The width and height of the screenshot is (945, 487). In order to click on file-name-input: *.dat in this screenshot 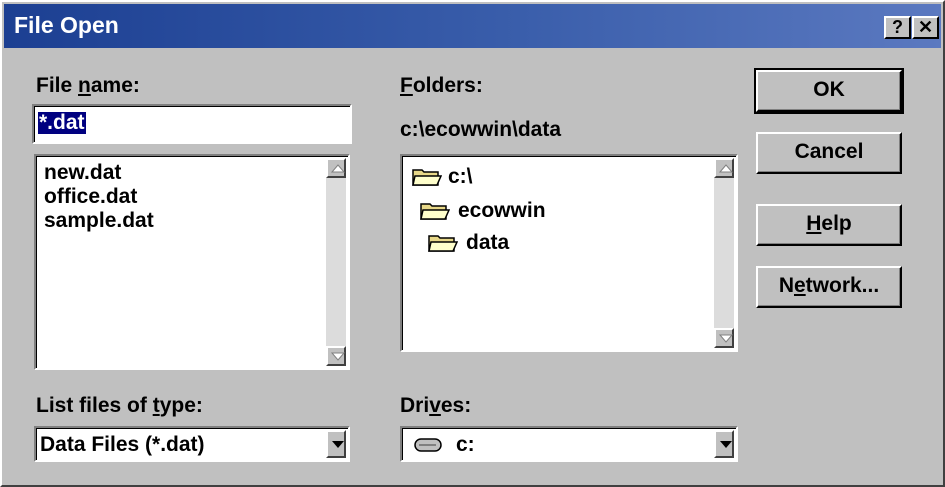, I will do `click(192, 124)`.